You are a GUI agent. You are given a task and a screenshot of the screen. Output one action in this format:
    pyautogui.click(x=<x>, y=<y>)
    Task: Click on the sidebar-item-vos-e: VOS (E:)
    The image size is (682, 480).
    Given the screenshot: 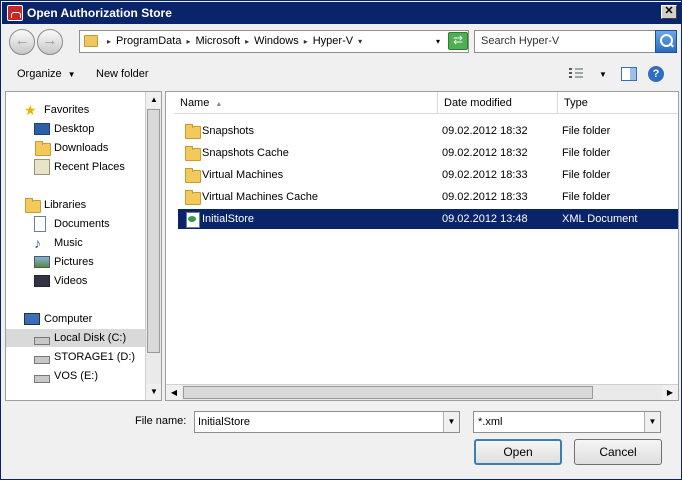 What is the action you would take?
    pyautogui.click(x=66, y=376)
    